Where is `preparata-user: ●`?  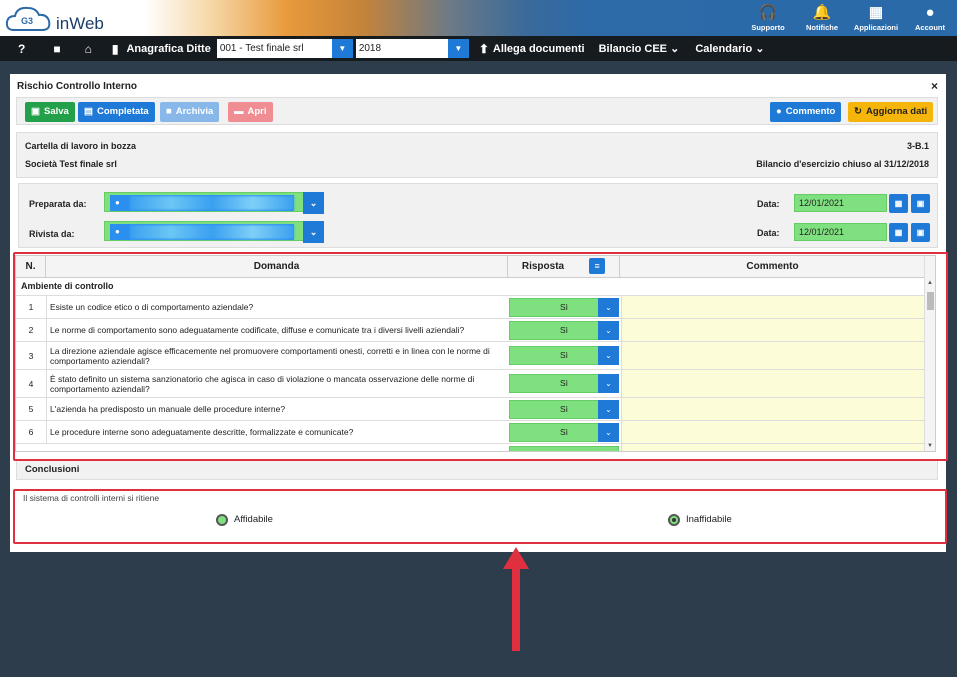 preparata-user: ● is located at coordinates (202, 203).